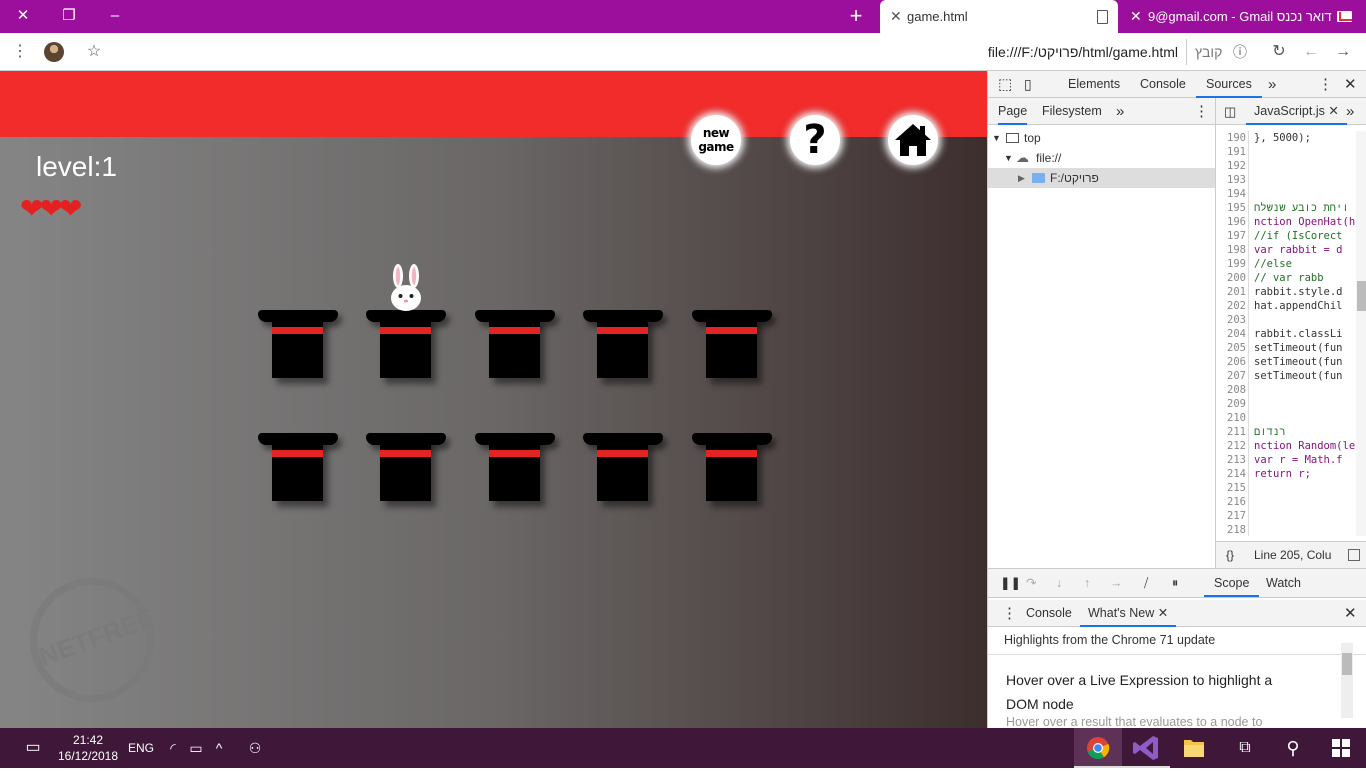  What do you see at coordinates (1231, 529) in the screenshot?
I see `line-number: 218` at bounding box center [1231, 529].